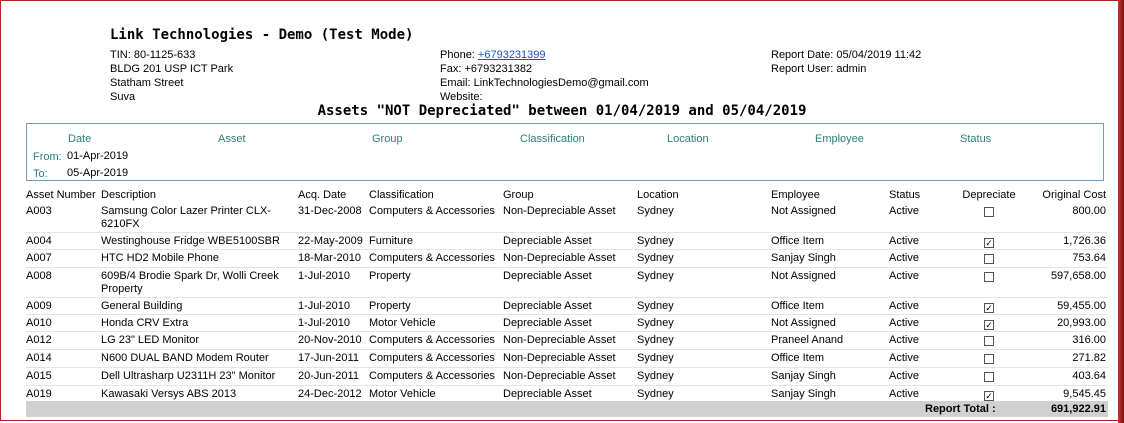  I want to click on cell-employee: Office Item, so click(830, 241).